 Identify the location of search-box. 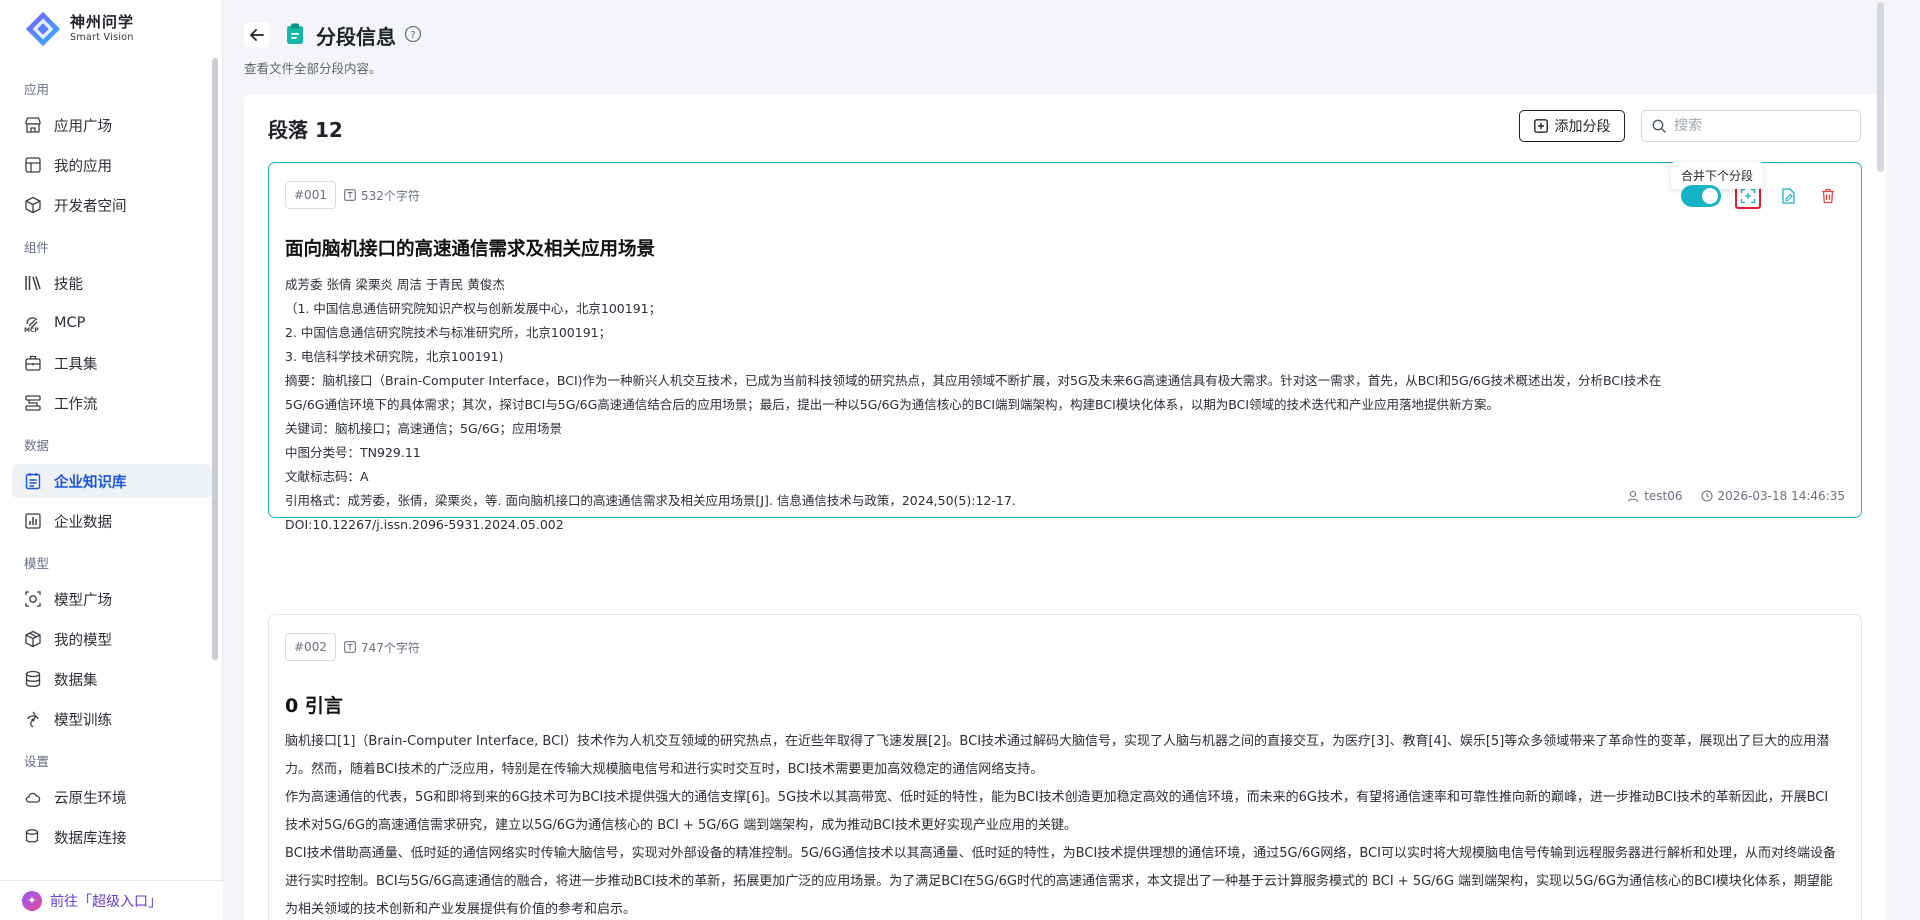
(1751, 126).